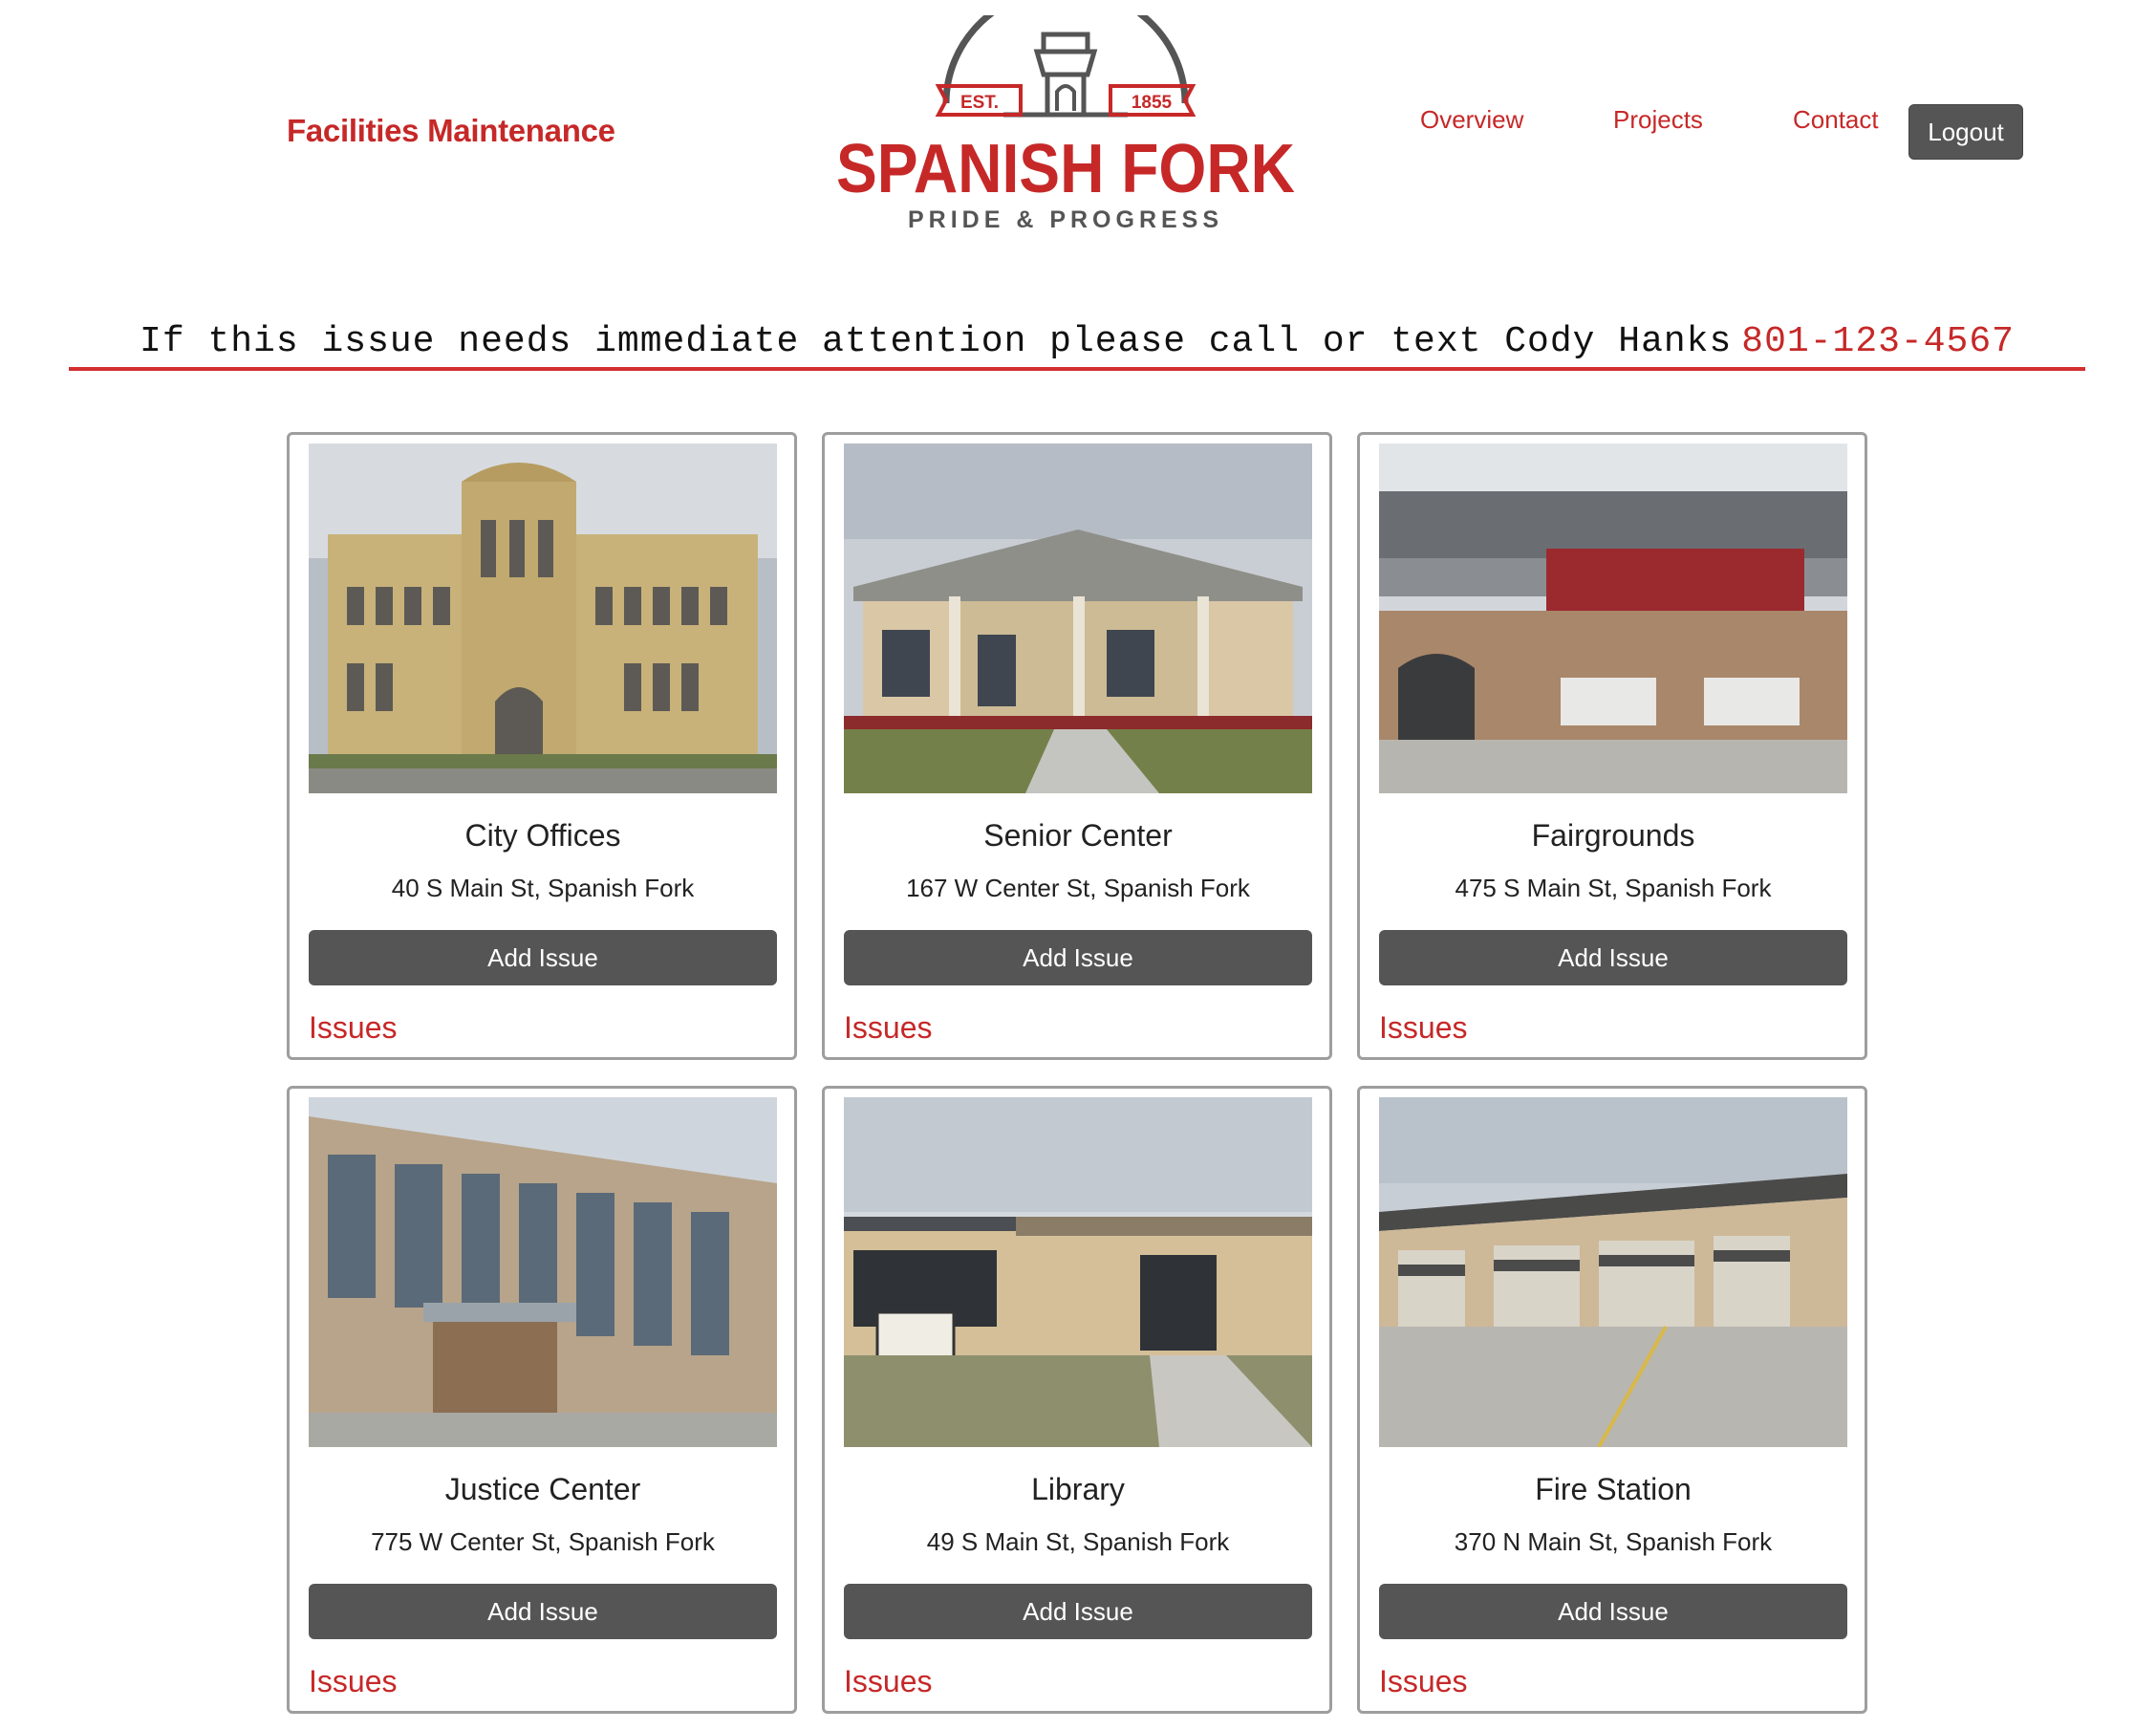 Image resolution: width=2156 pixels, height=1730 pixels. Describe the element at coordinates (1658, 120) in the screenshot. I see `nav-projects: Projects` at that location.